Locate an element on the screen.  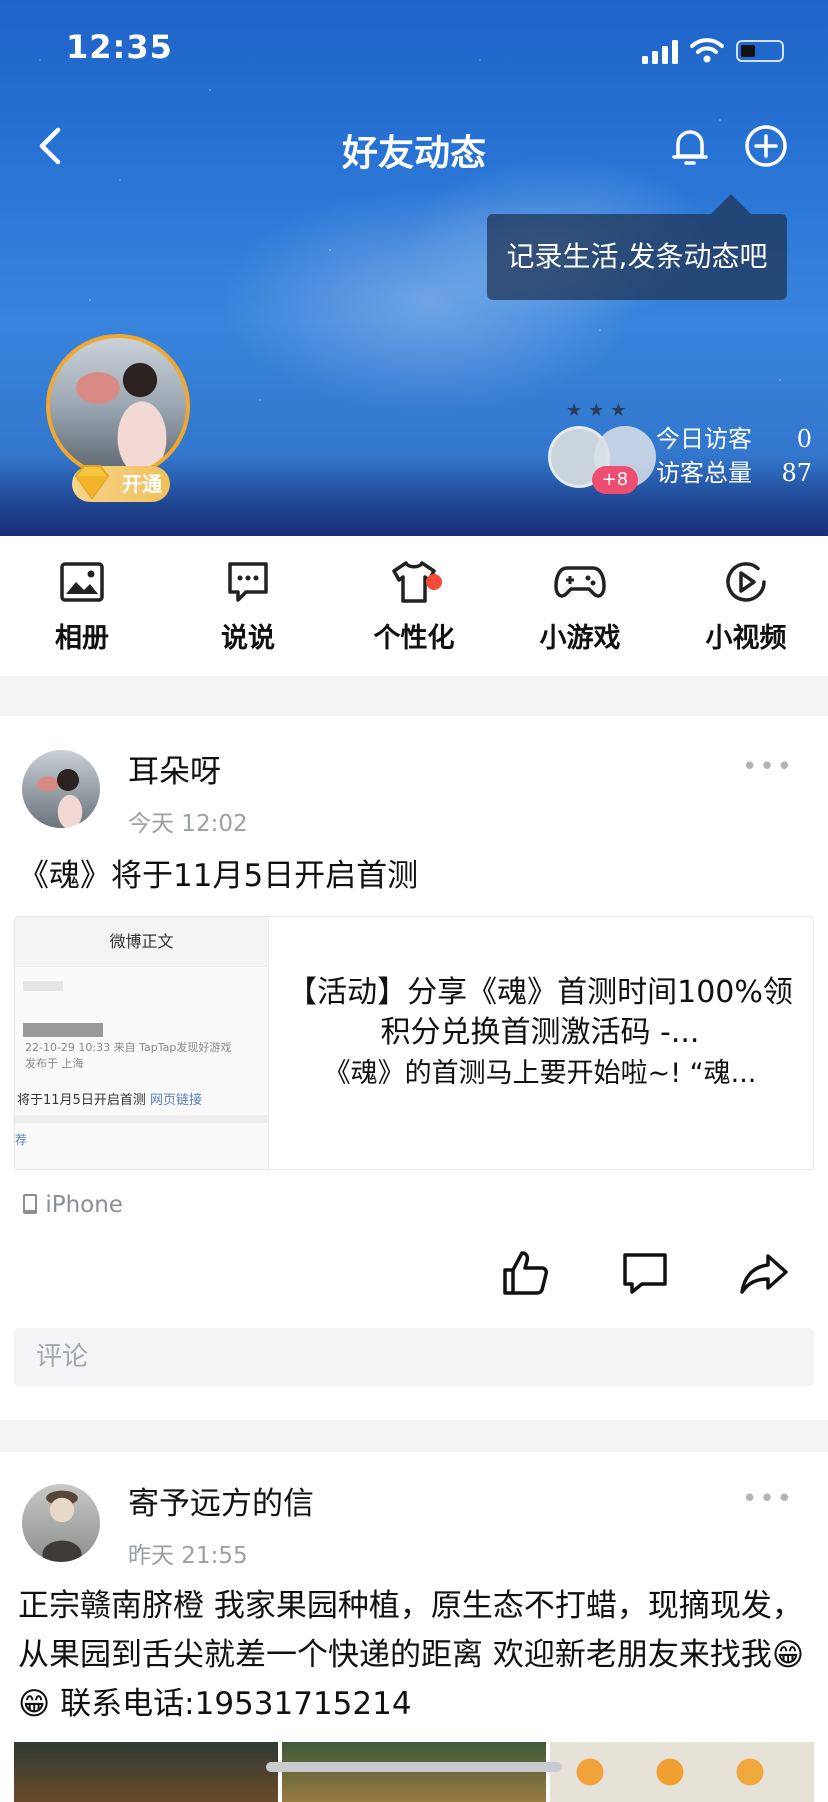
album-icon is located at coordinates (82, 582).